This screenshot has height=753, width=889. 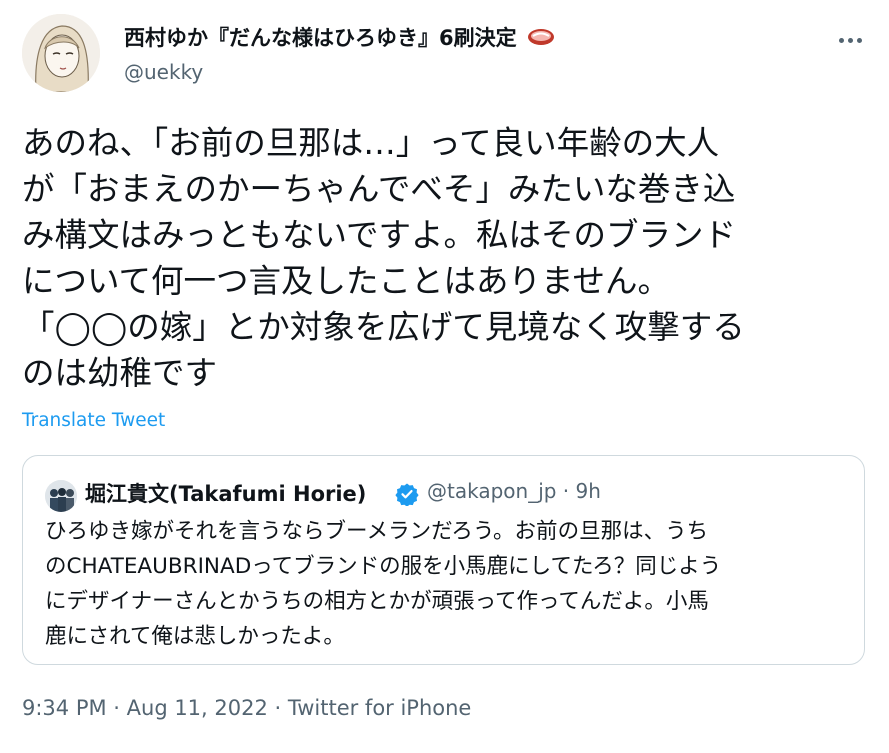 What do you see at coordinates (195, 636) in the screenshot?
I see `quoted-line: 鹿にされて俺は悲しかったよ。` at bounding box center [195, 636].